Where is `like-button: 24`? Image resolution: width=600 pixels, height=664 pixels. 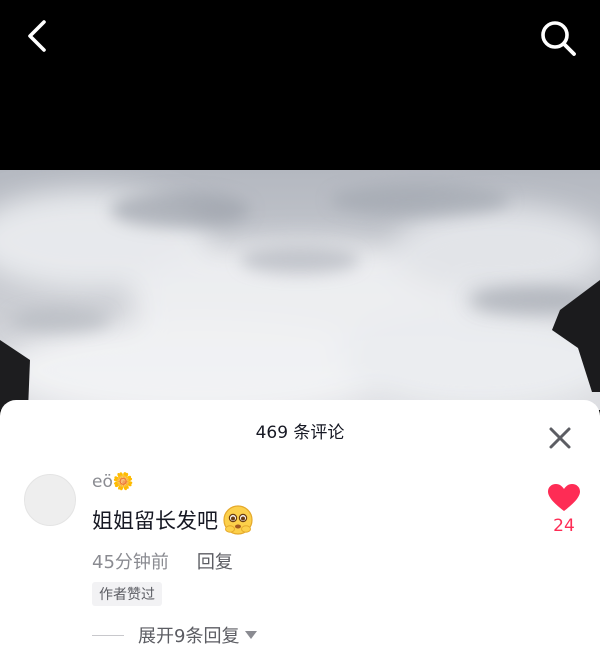 like-button: 24 is located at coordinates (564, 510).